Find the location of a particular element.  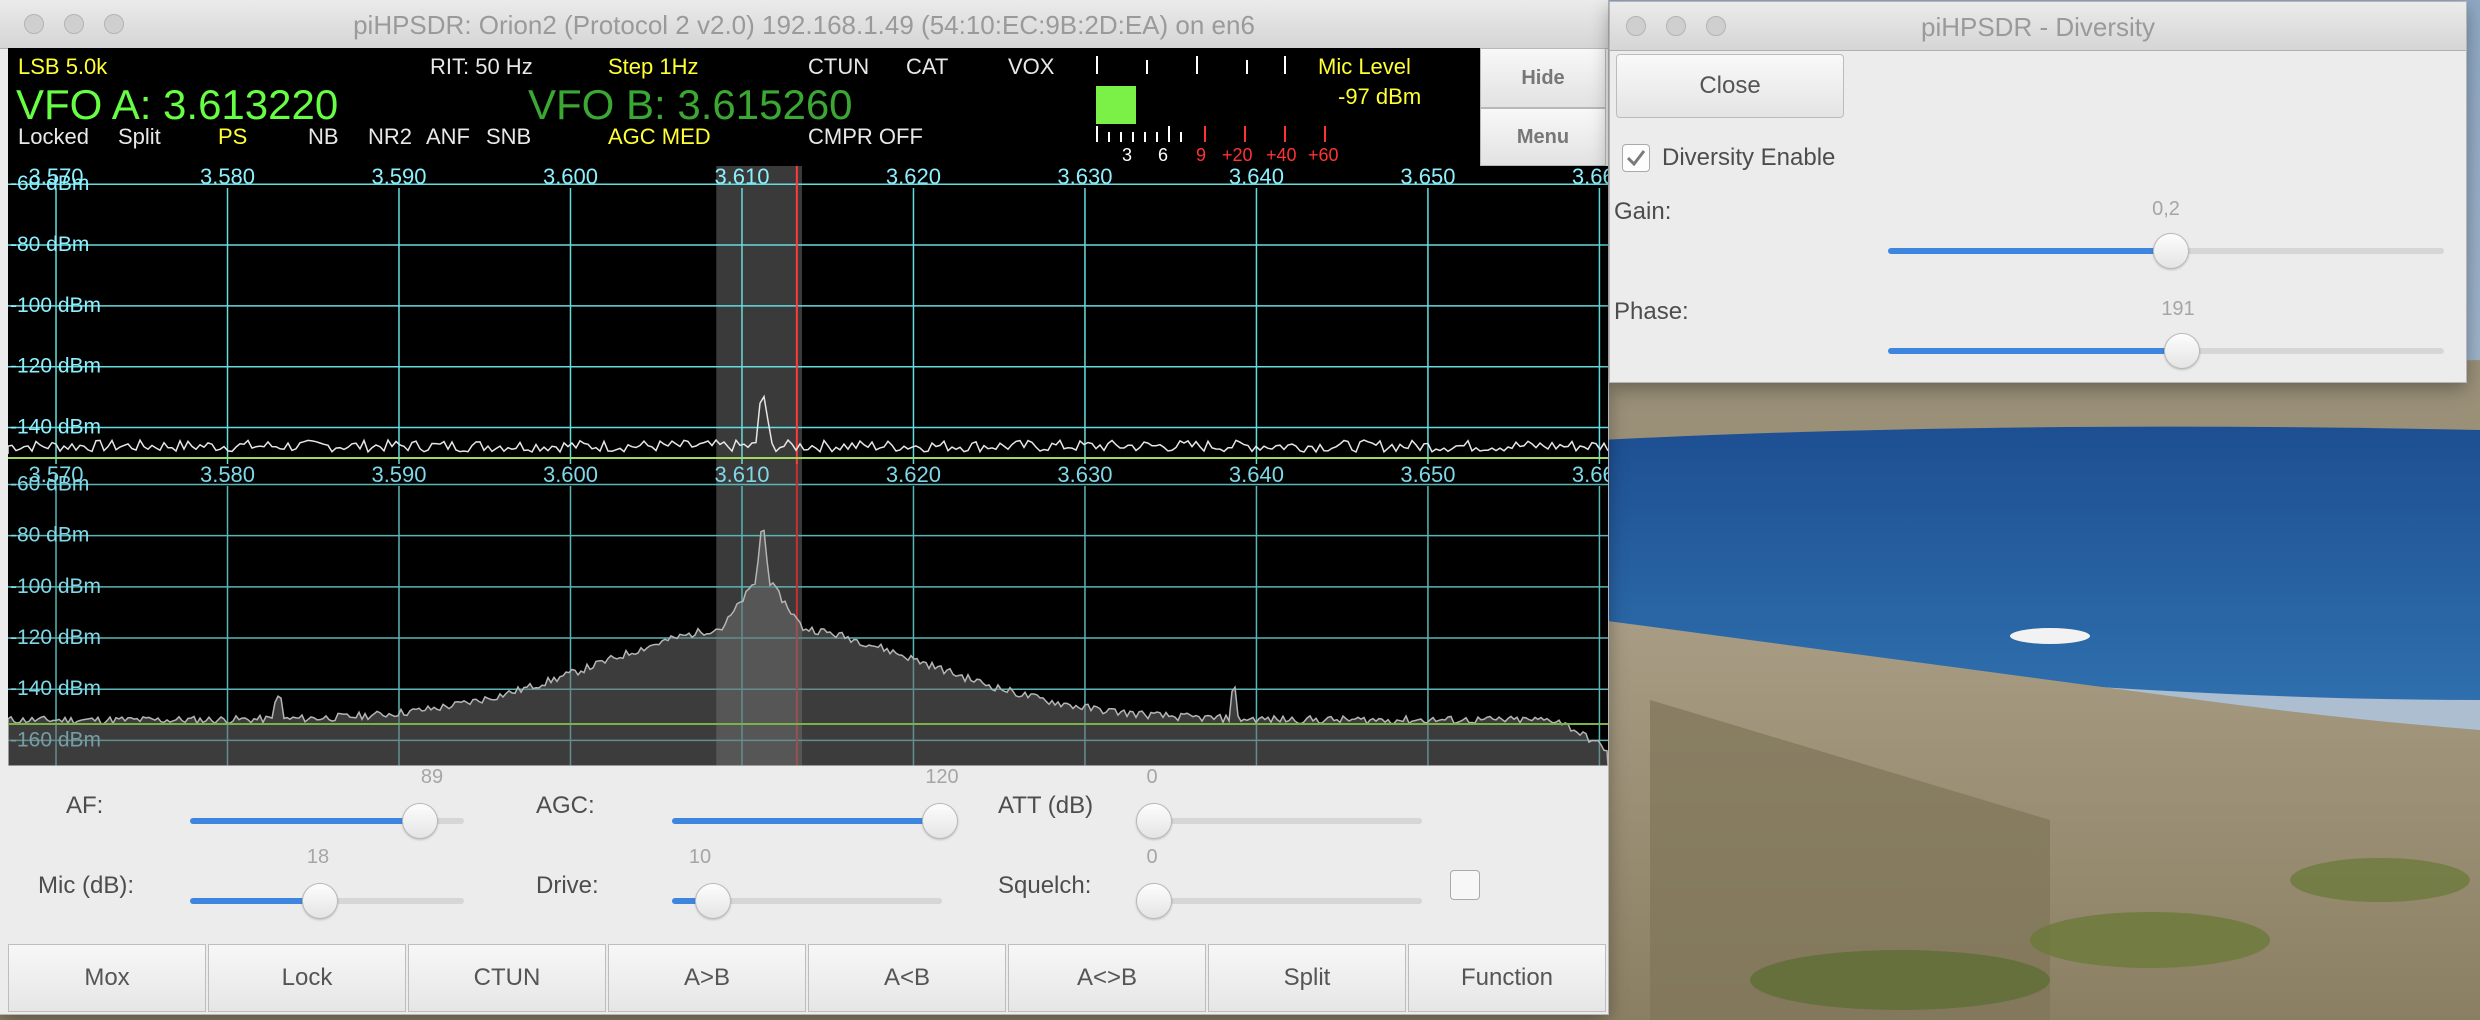

squelch-value: 0 is located at coordinates (1152, 857).